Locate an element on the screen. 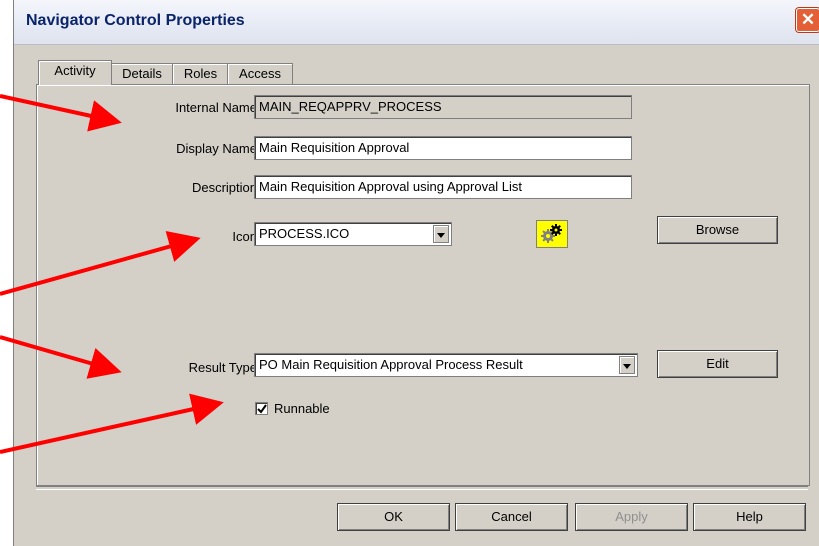 The image size is (819, 546). description-label: Description is located at coordinates (224, 187).